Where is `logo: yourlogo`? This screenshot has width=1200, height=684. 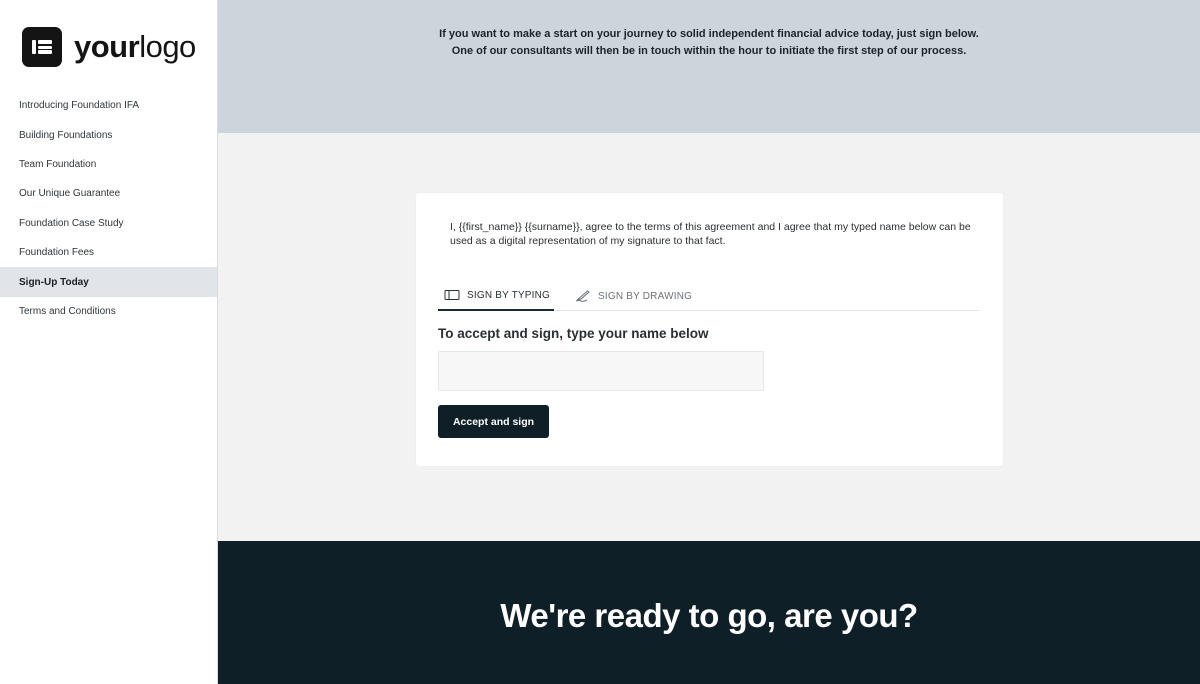 logo: yourlogo is located at coordinates (109, 47).